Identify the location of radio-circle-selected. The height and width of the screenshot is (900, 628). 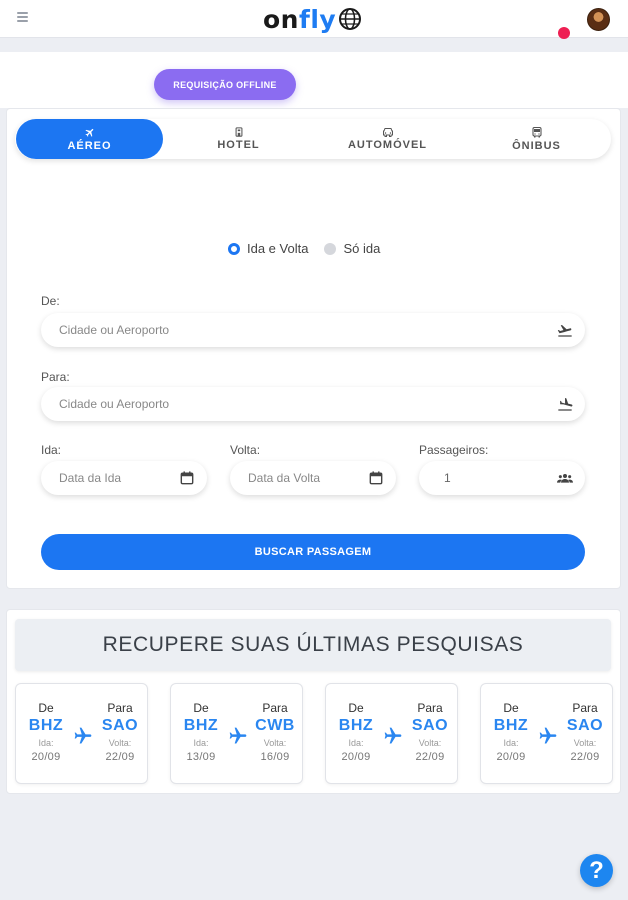
(234, 248).